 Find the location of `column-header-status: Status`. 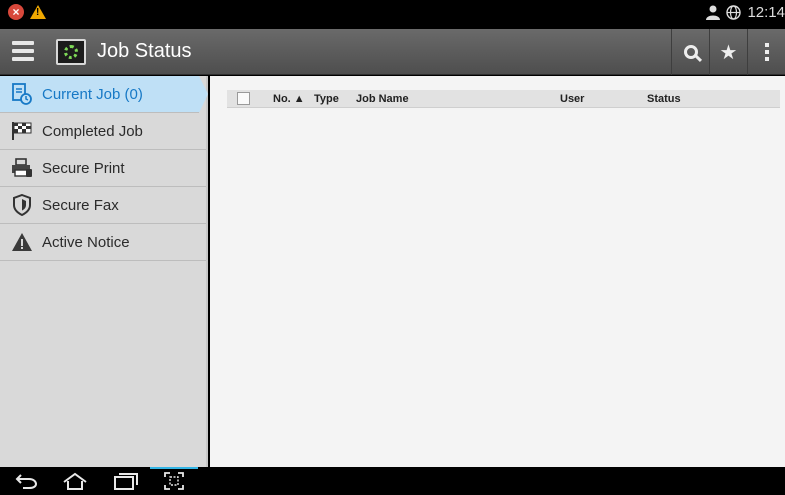

column-header-status: Status is located at coordinates (664, 99).